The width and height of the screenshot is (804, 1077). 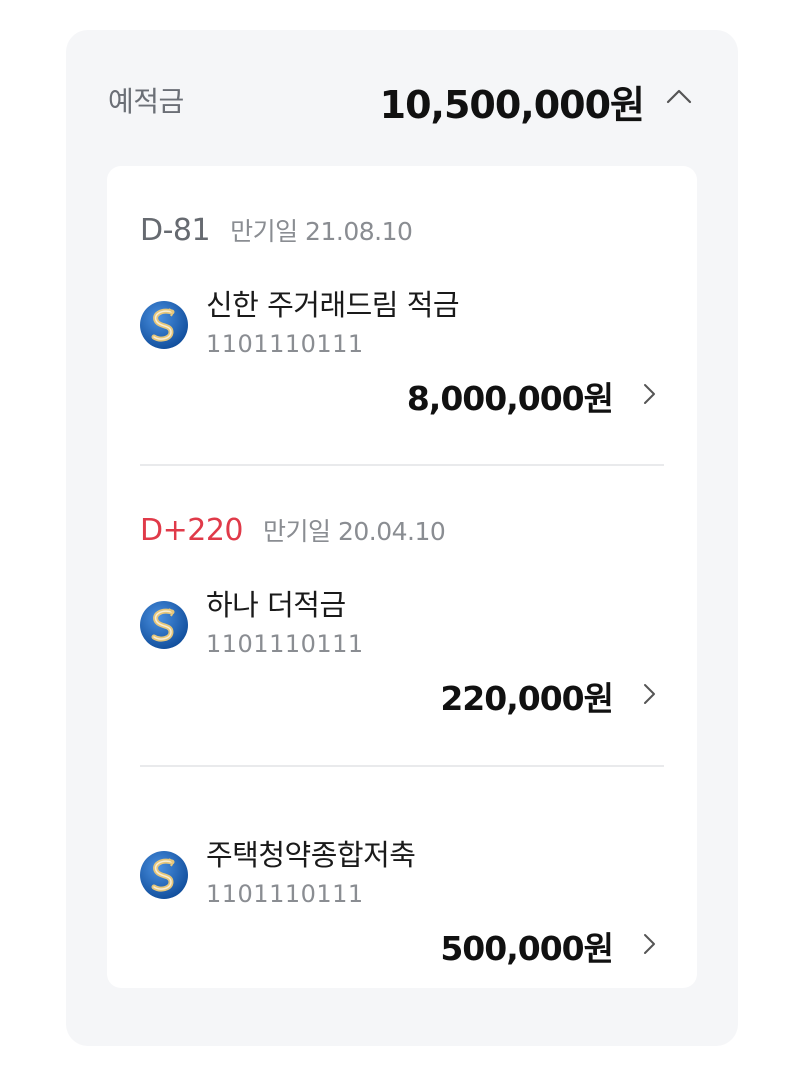 I want to click on account-balance: 8,000,000원, so click(x=510, y=398).